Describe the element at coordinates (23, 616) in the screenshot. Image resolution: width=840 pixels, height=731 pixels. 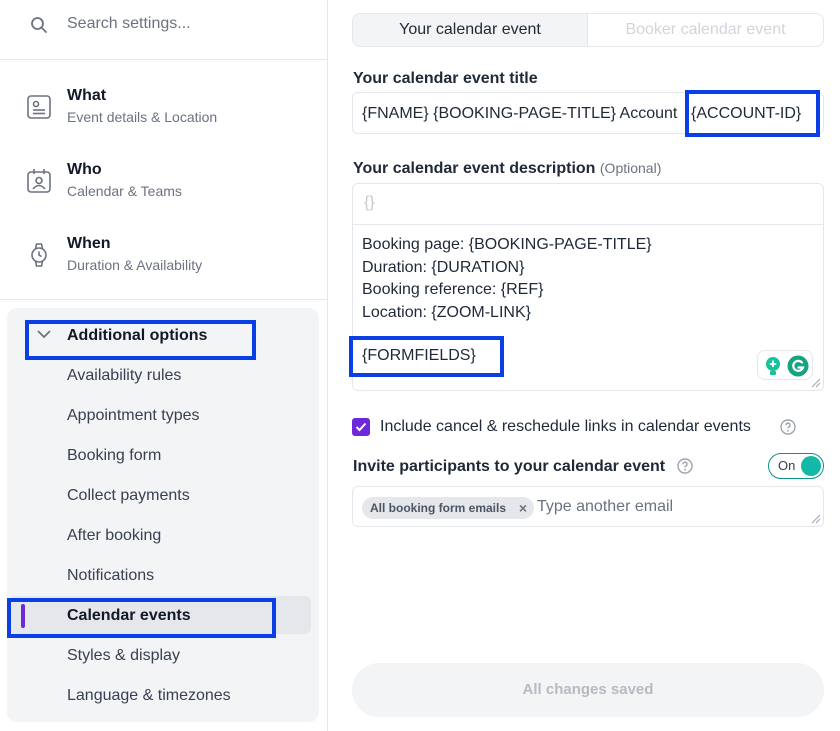
I see `active-indicator` at that location.